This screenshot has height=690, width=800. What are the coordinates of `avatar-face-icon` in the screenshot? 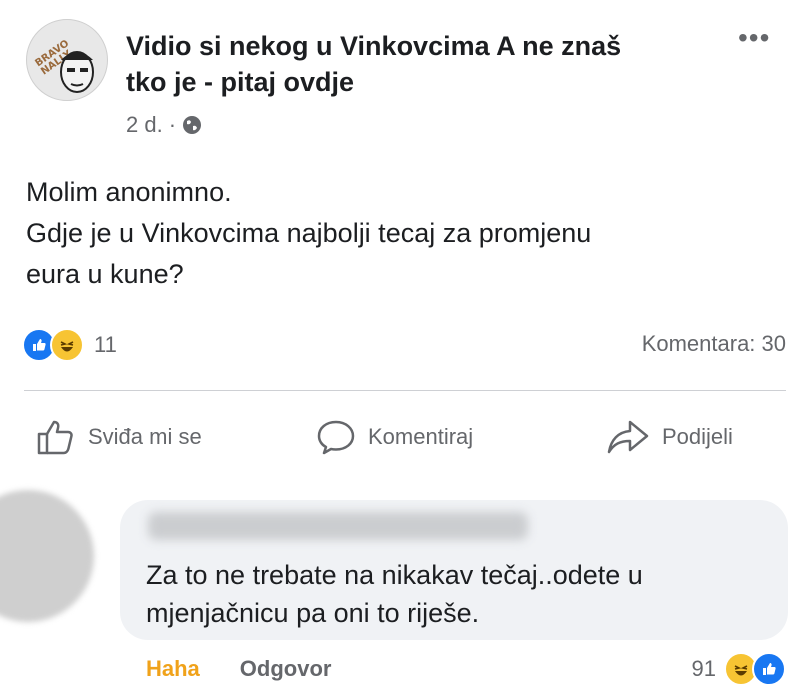 It's located at (77, 72).